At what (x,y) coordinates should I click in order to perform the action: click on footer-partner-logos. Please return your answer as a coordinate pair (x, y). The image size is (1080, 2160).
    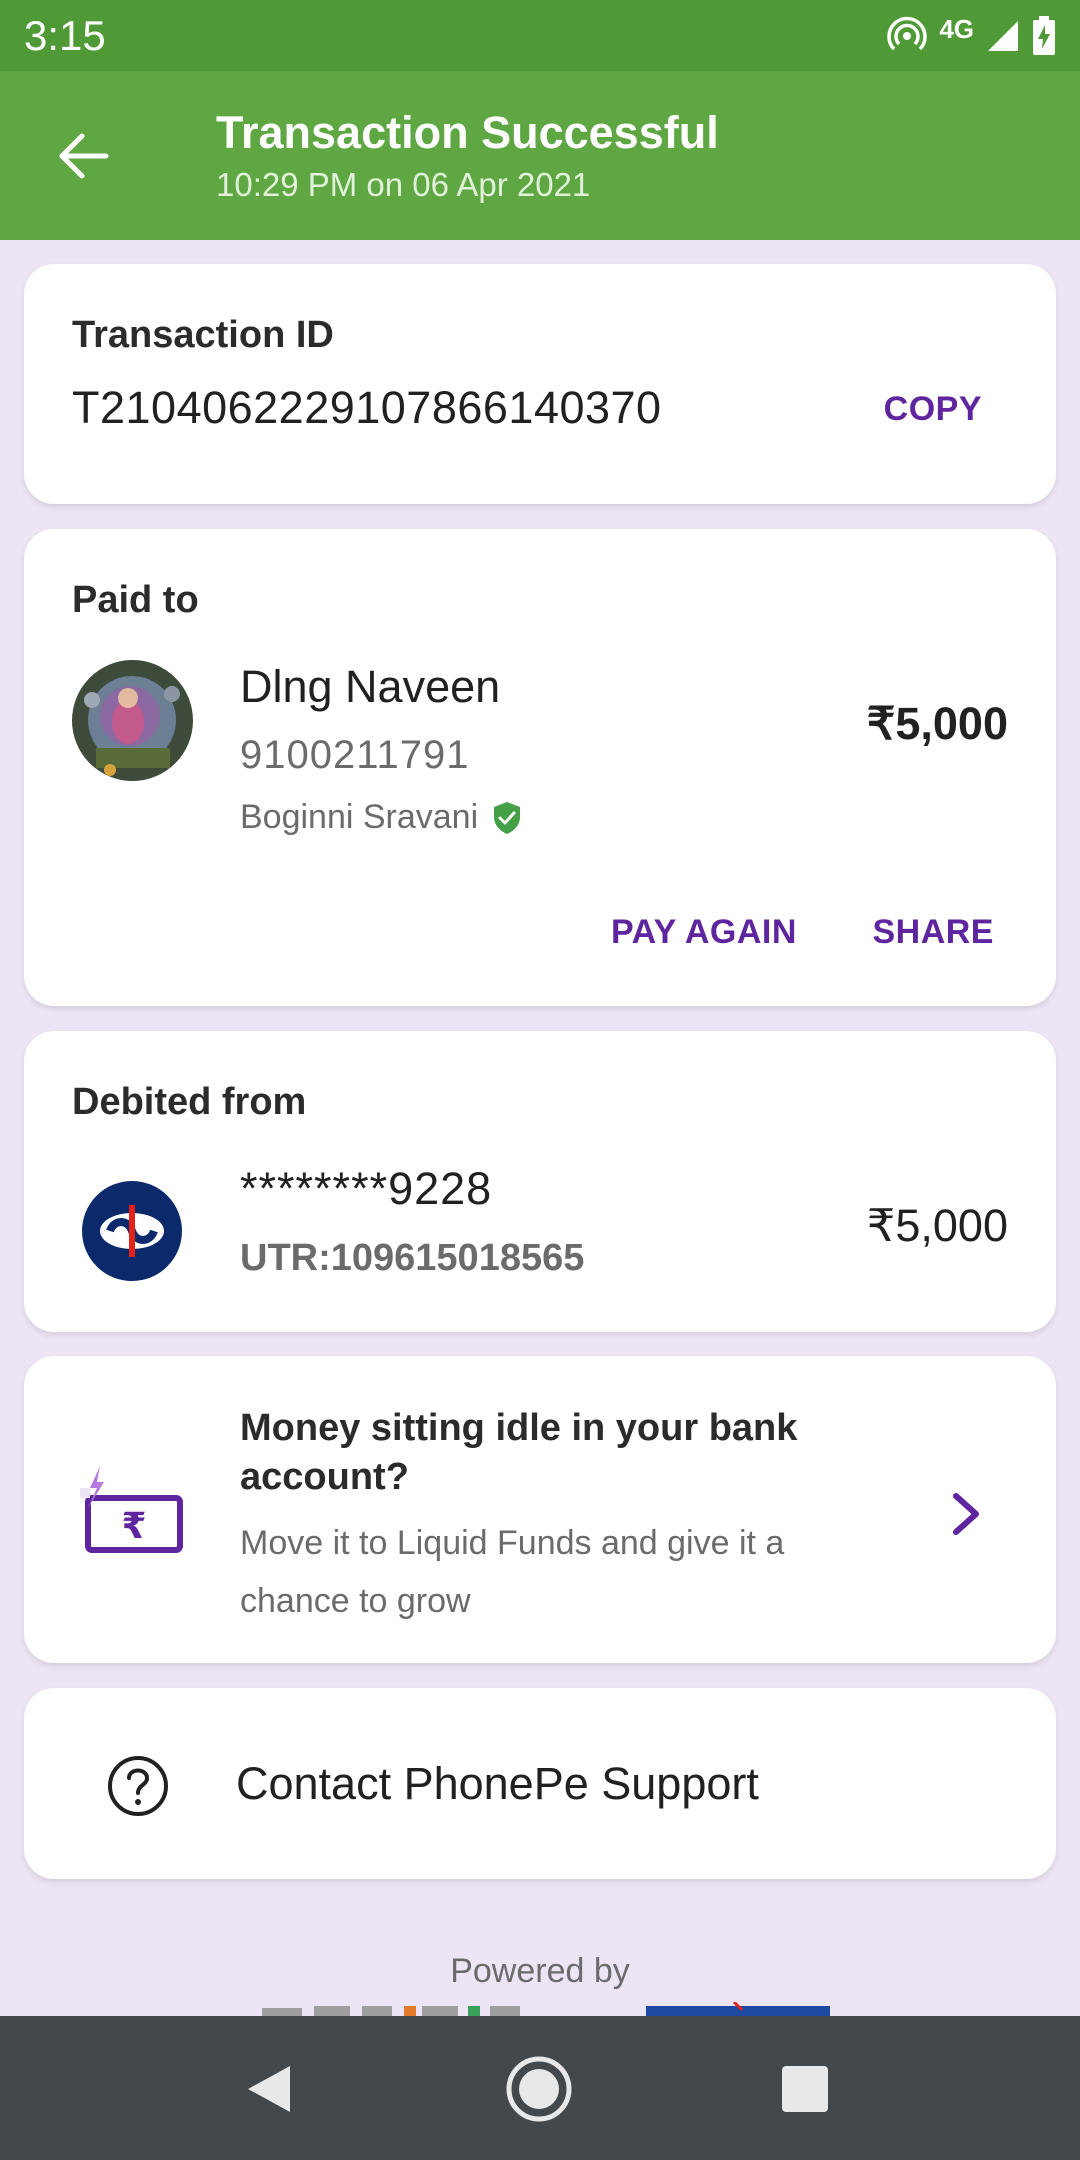
    Looking at the image, I should click on (542, 2009).